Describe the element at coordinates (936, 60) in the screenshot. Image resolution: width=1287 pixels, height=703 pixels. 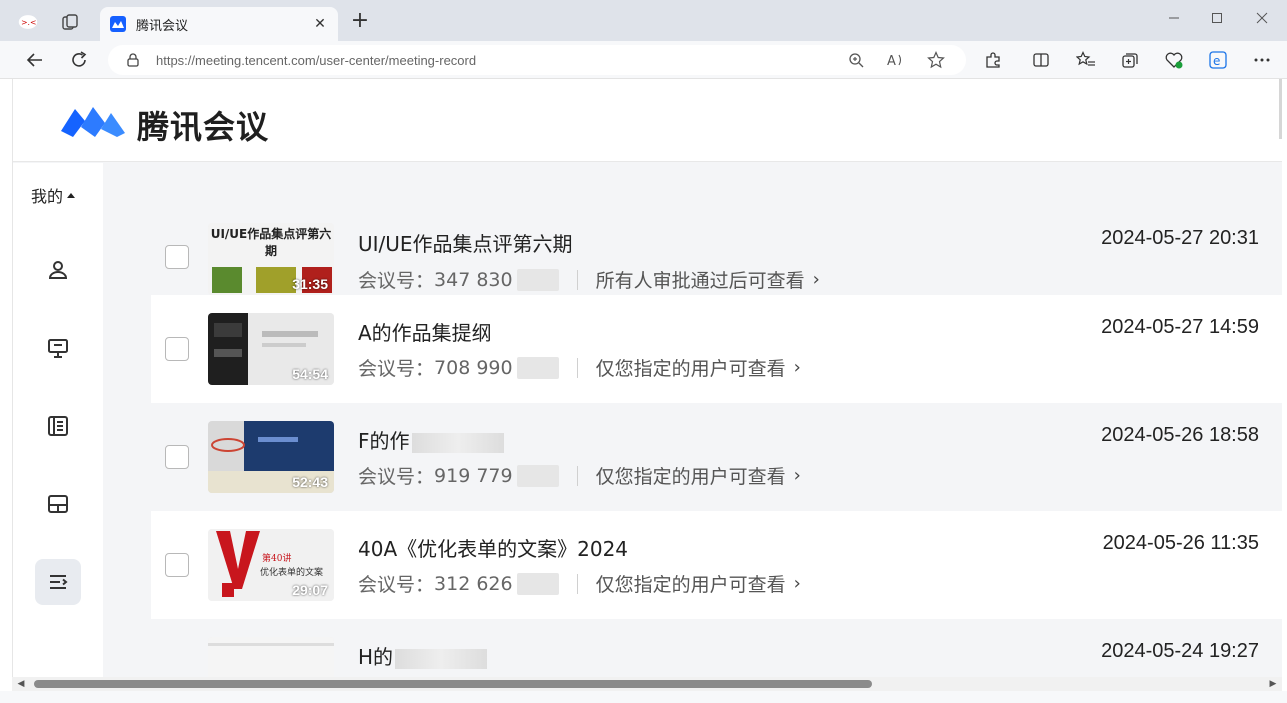
I see `favorite-star-icon` at that location.